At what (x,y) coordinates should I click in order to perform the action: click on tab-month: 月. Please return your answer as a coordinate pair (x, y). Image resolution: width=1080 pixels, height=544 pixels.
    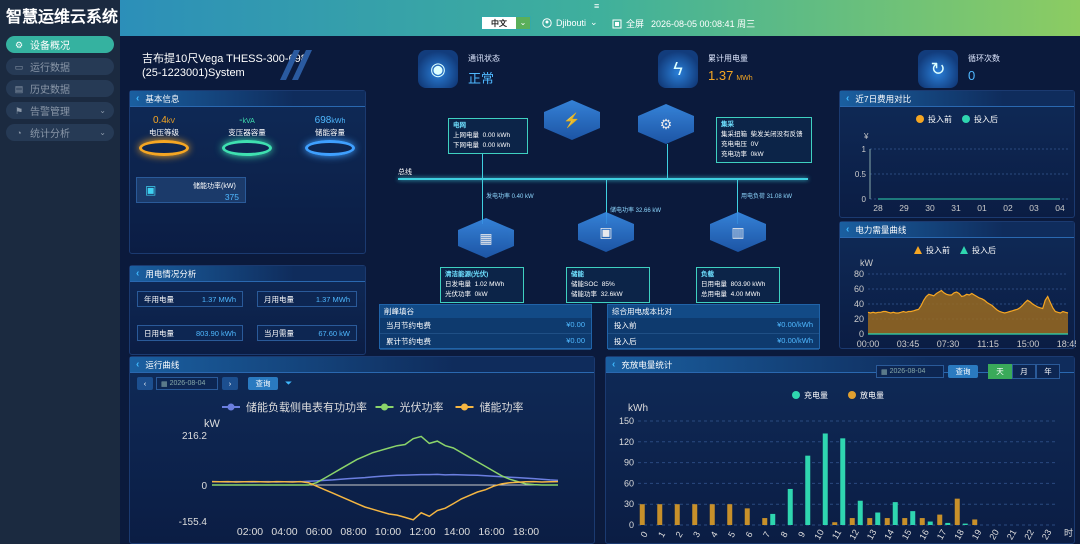
    Looking at the image, I should click on (1024, 371).